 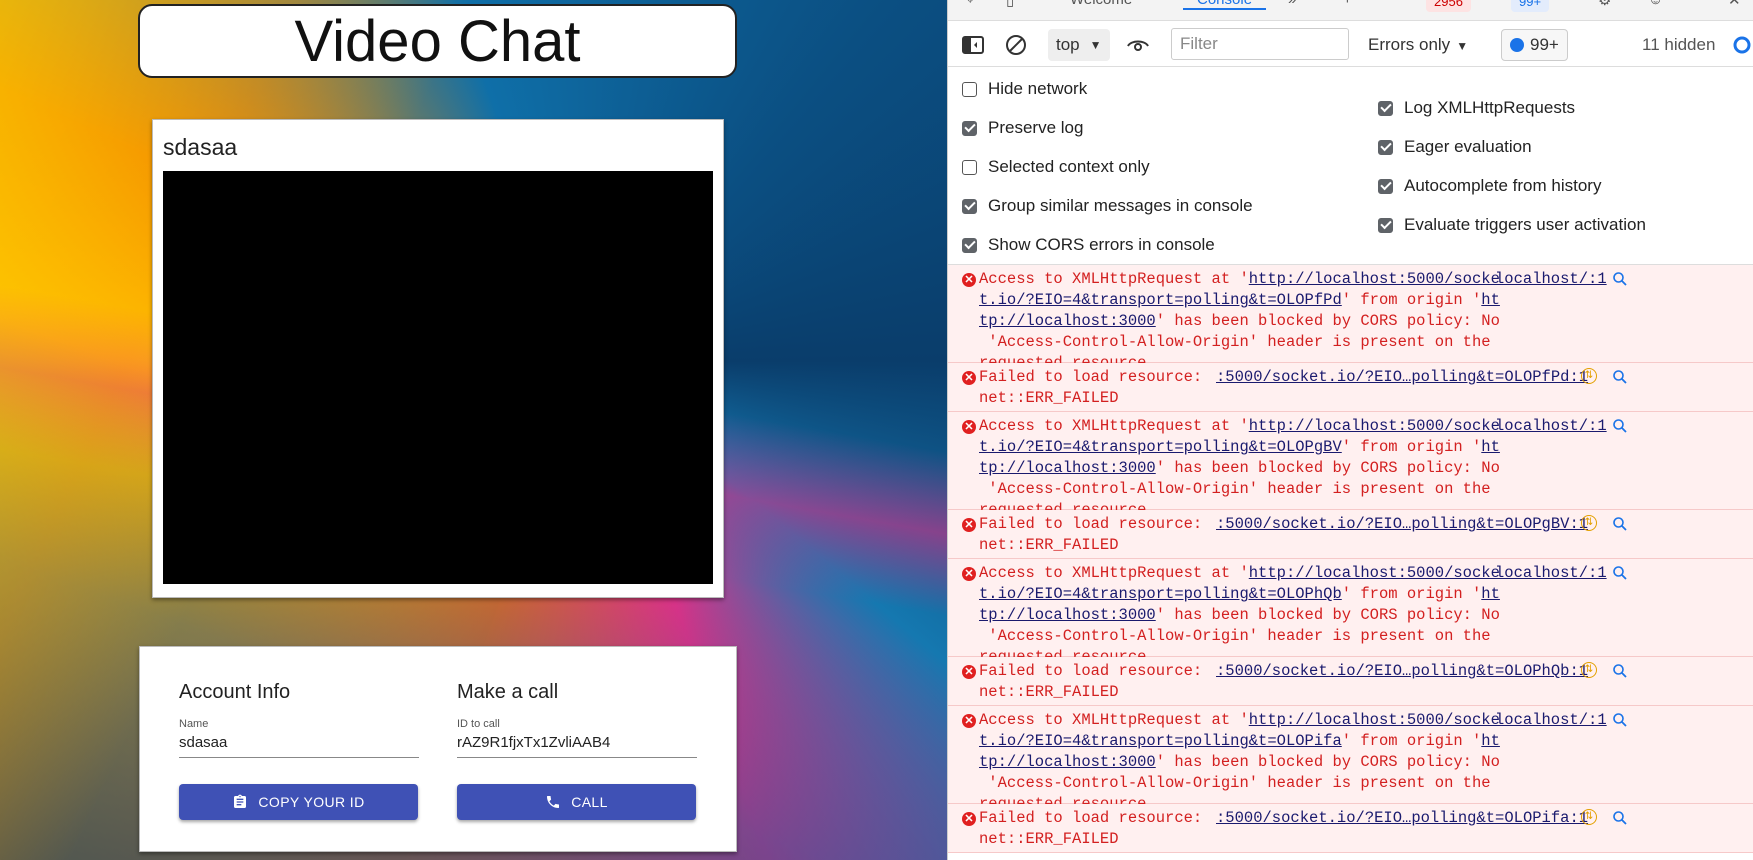 What do you see at coordinates (577, 746) in the screenshot?
I see `id-to-call-input: rAZ9R1fjxTx1ZvliAAB4` at bounding box center [577, 746].